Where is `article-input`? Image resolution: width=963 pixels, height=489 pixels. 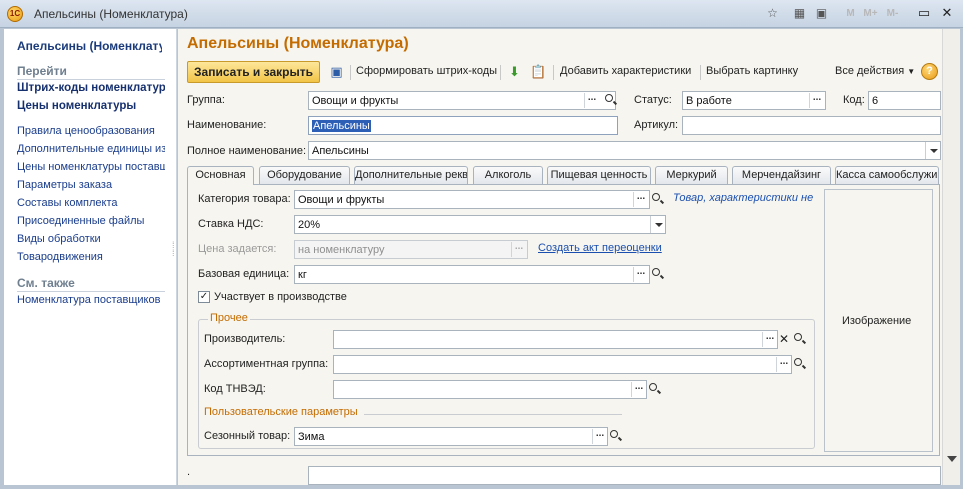 article-input is located at coordinates (811, 125).